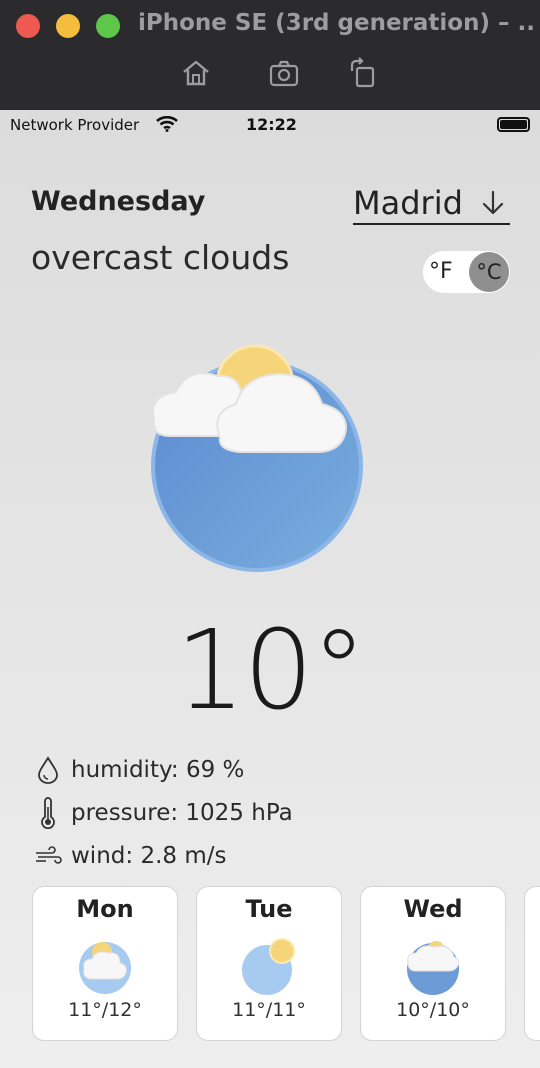  Describe the element at coordinates (105, 1010) in the screenshot. I see `forecast-temp-range: 11°/12°` at that location.